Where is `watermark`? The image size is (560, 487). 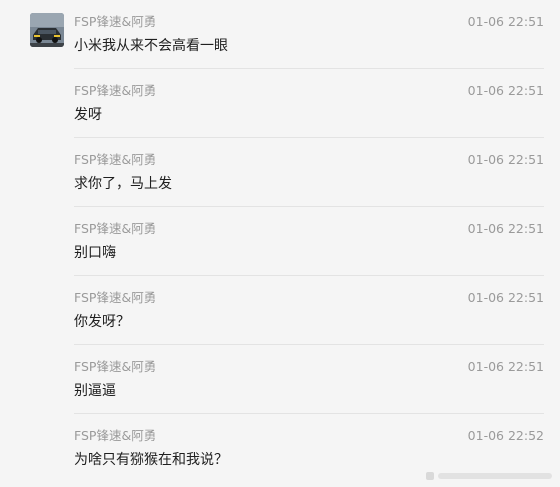
watermark is located at coordinates (491, 475).